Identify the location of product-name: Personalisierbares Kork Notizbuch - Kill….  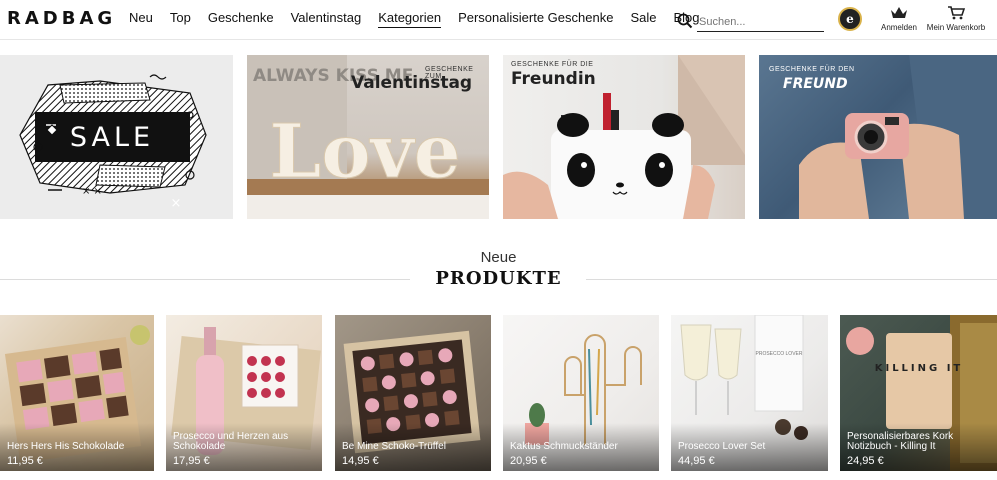
(900, 441).